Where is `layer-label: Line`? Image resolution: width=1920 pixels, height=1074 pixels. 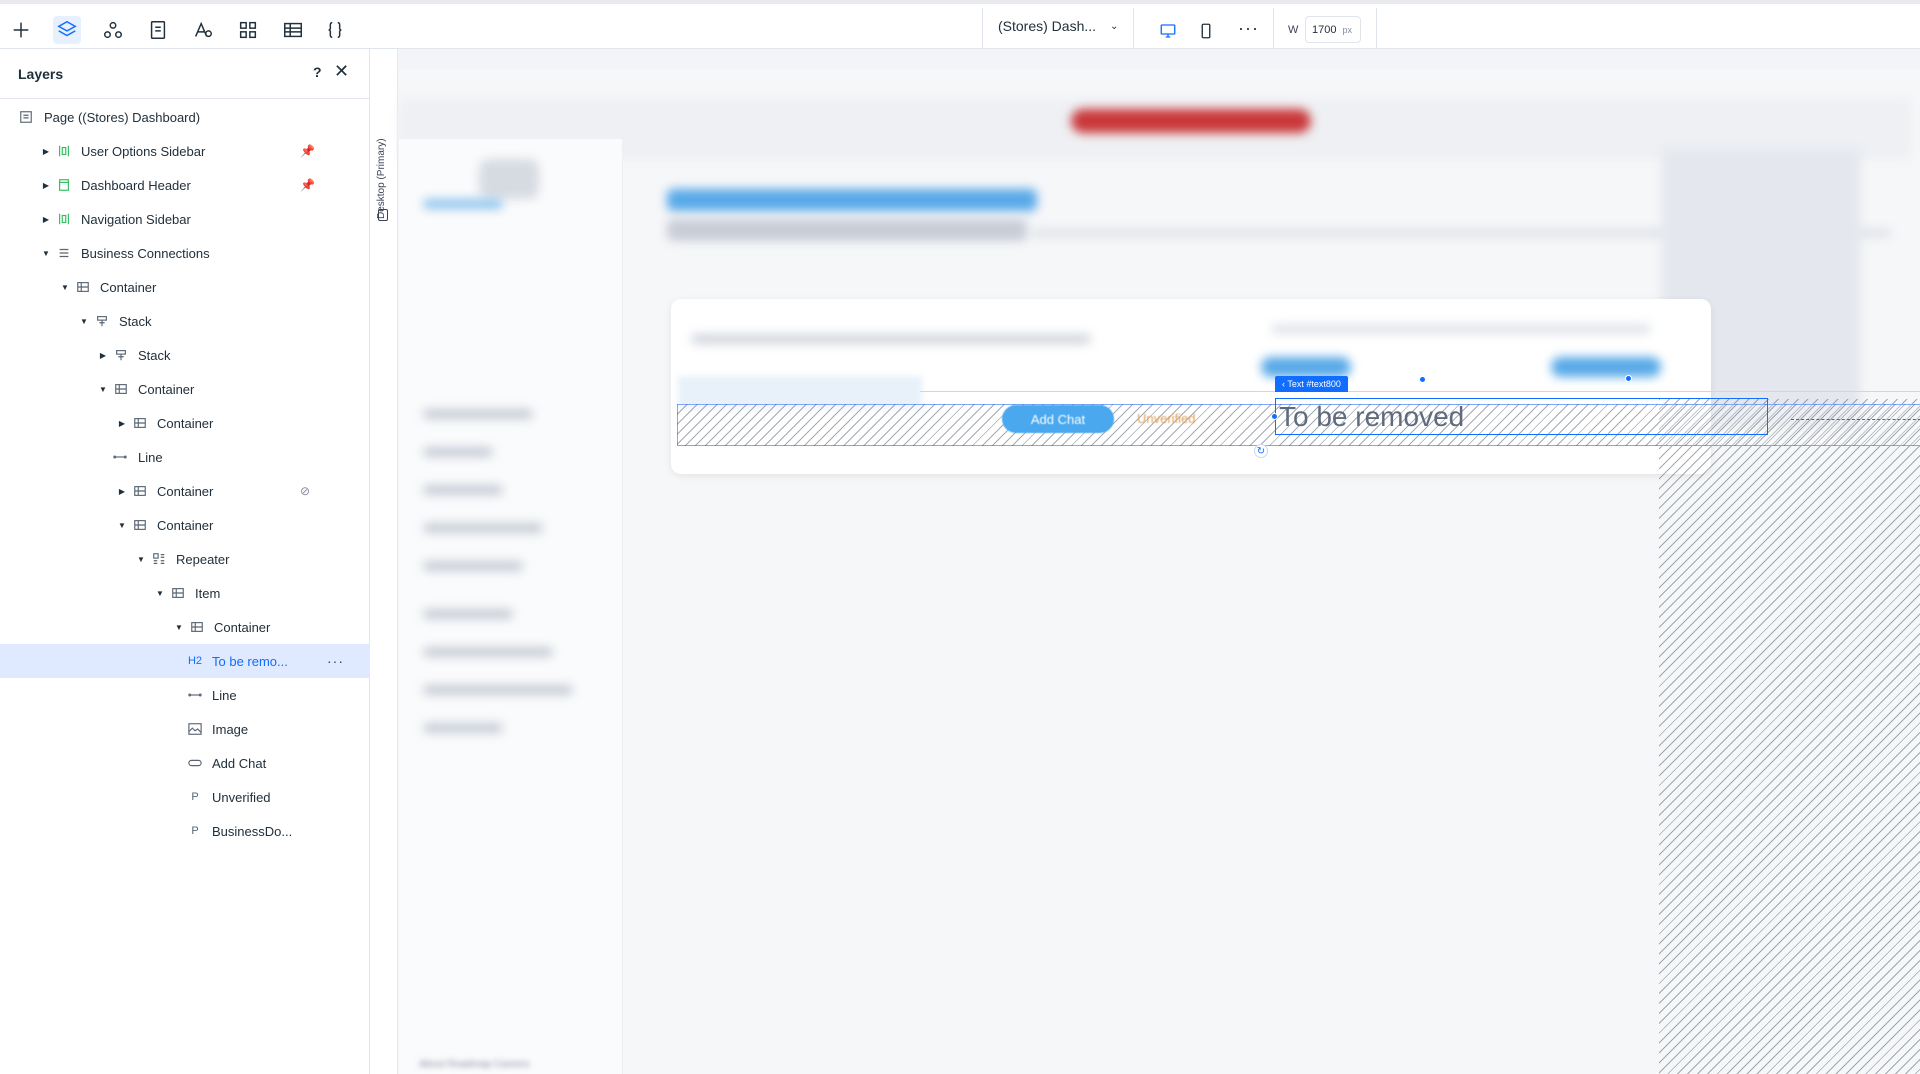 layer-label: Line is located at coordinates (150, 457).